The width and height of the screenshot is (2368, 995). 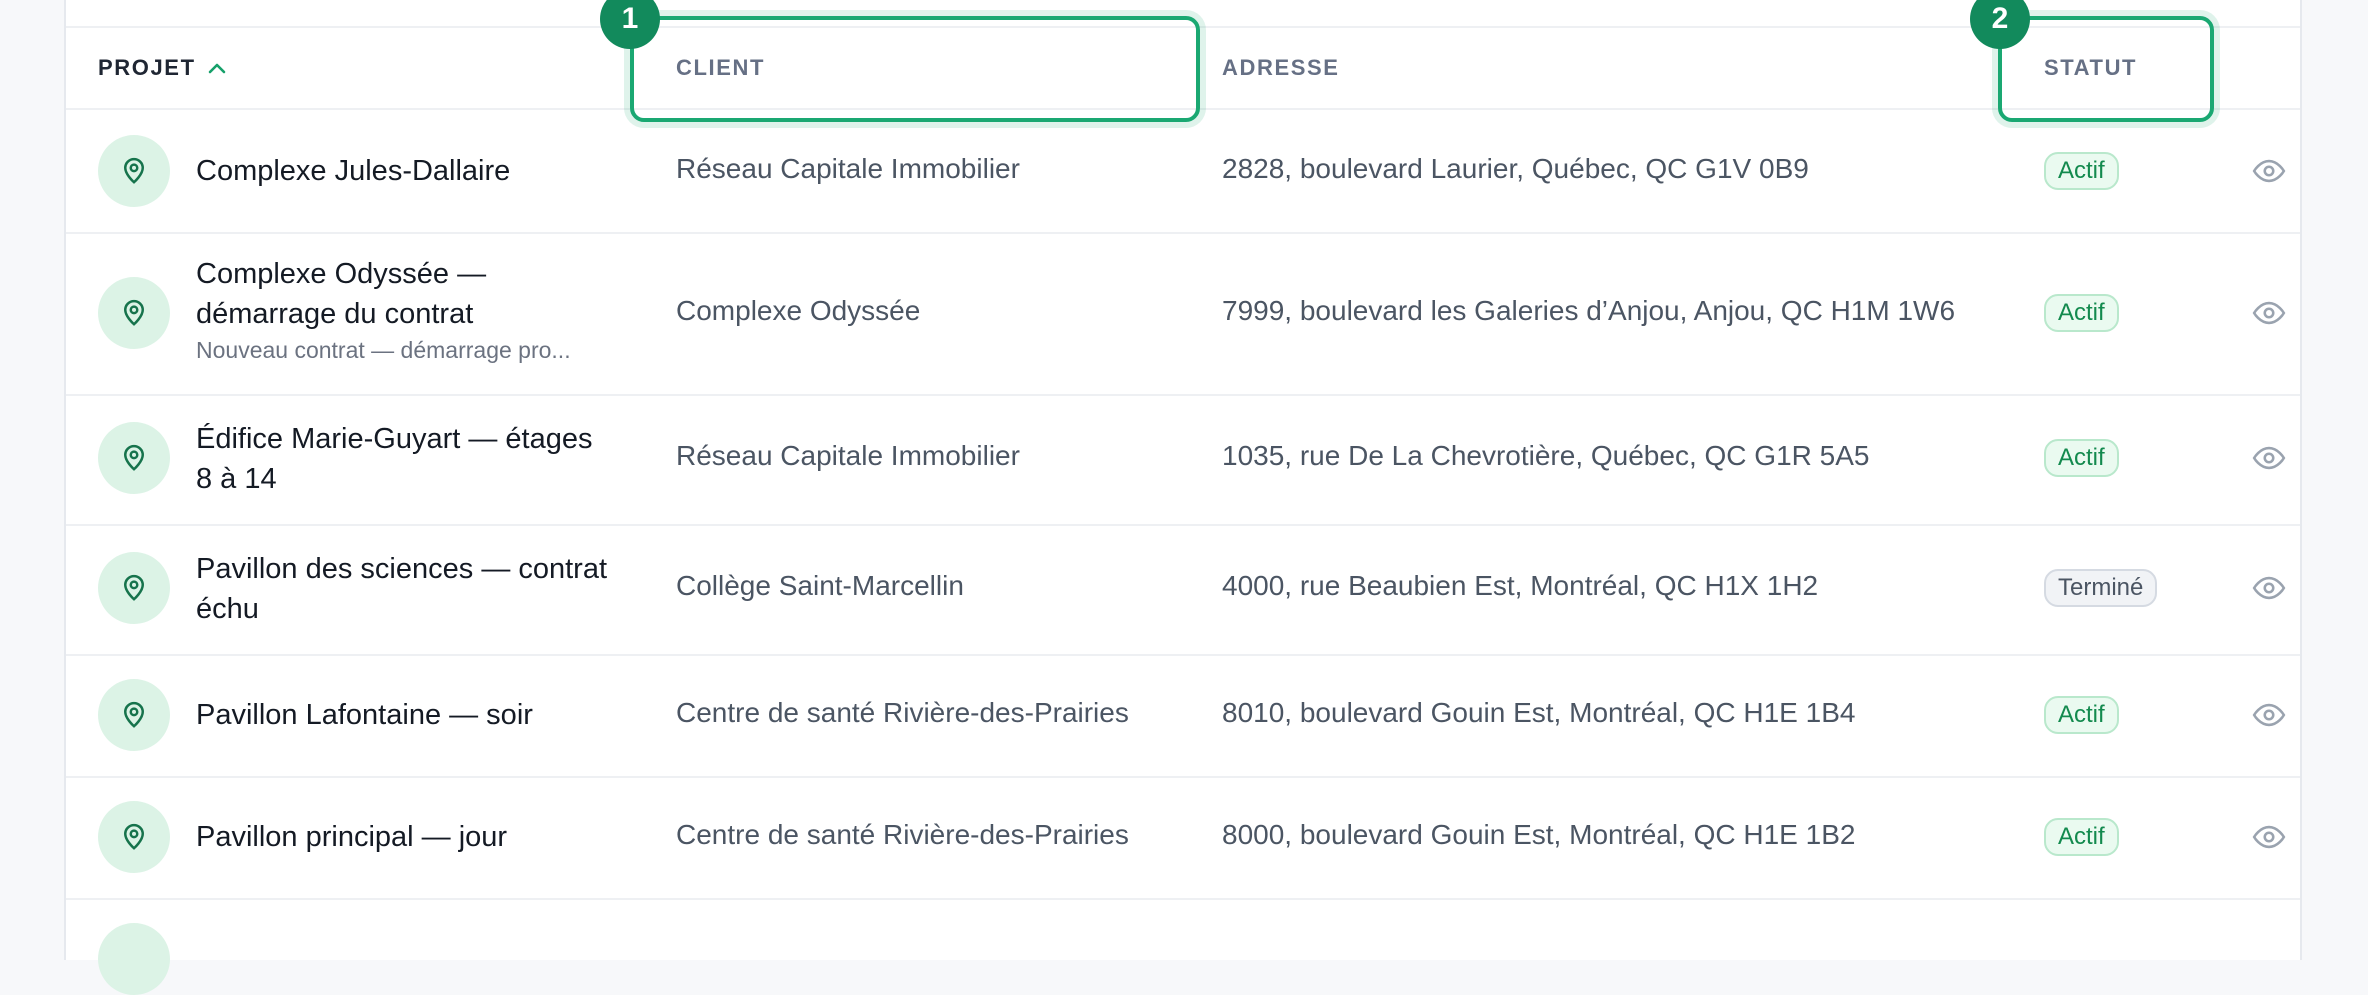 What do you see at coordinates (915, 69) in the screenshot?
I see `highlight-client-column` at bounding box center [915, 69].